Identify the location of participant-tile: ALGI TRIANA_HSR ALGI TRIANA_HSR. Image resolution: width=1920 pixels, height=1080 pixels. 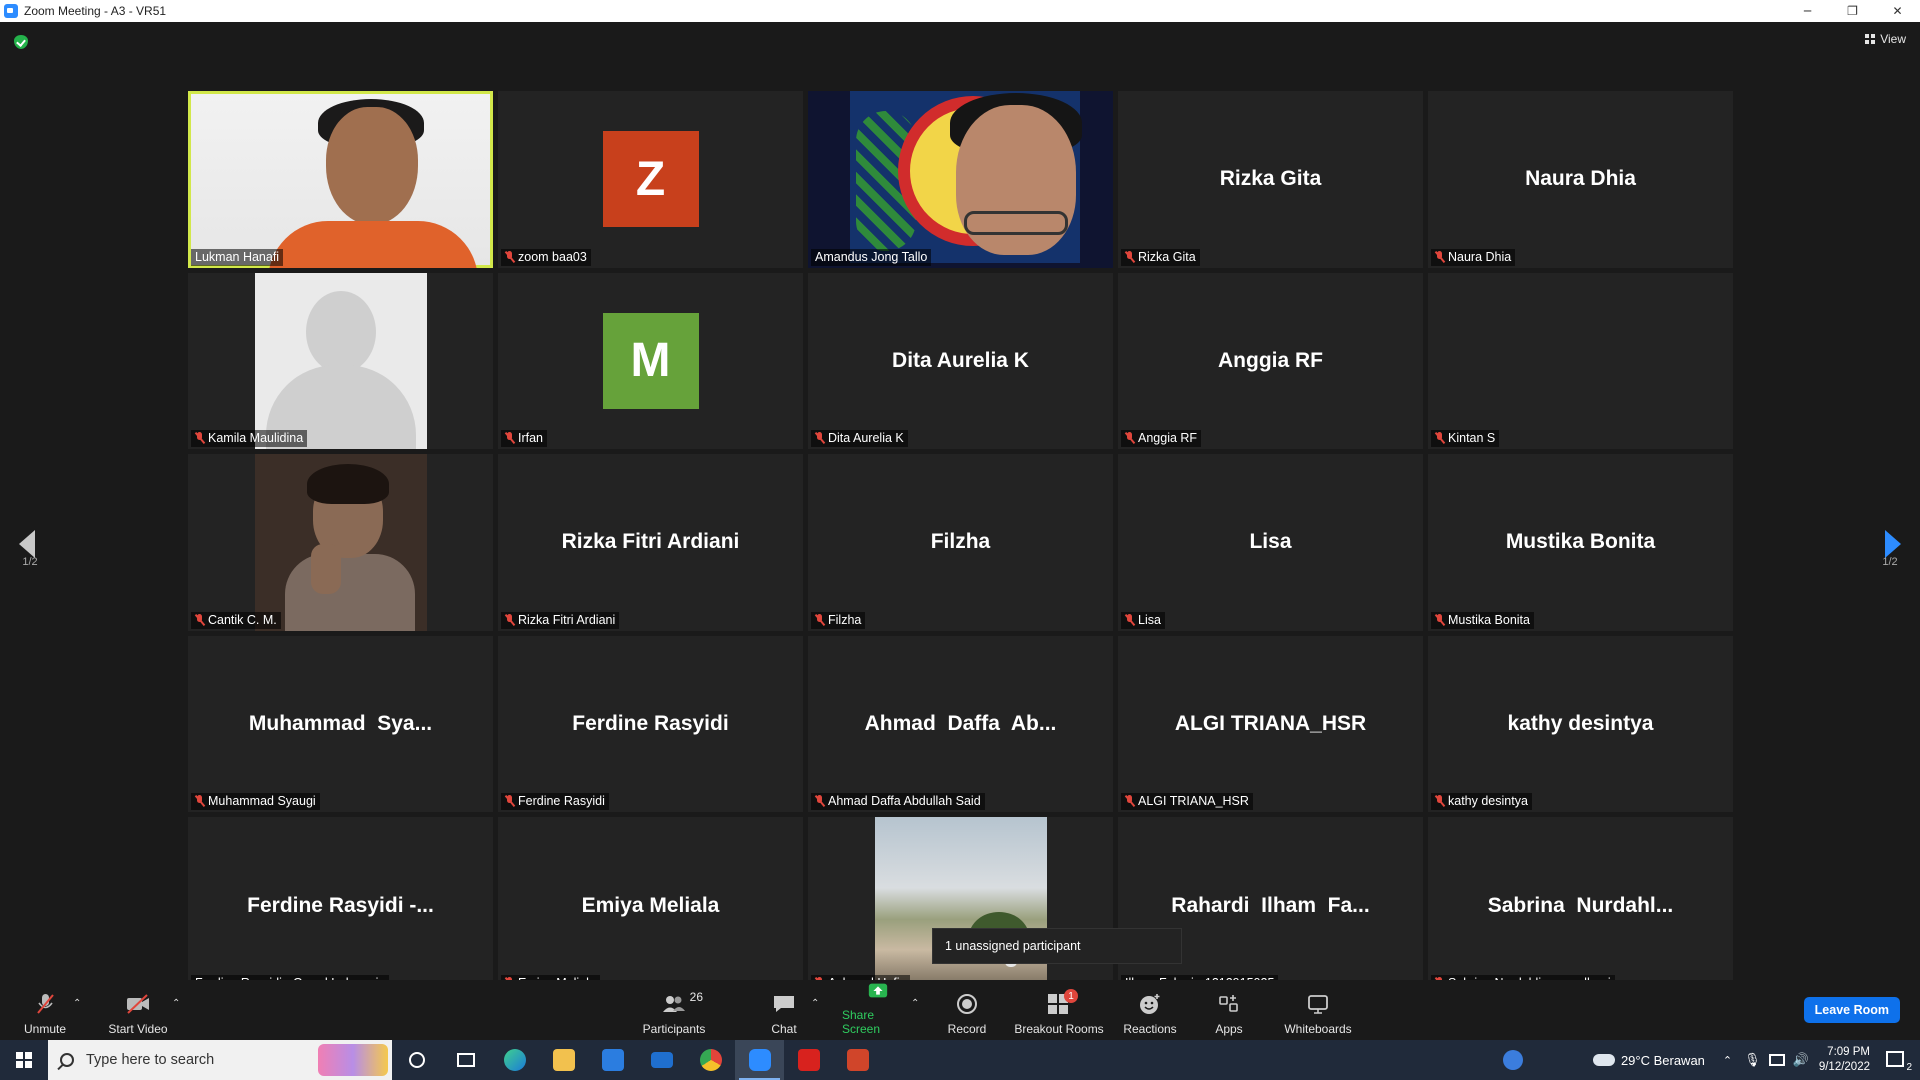
(1270, 724).